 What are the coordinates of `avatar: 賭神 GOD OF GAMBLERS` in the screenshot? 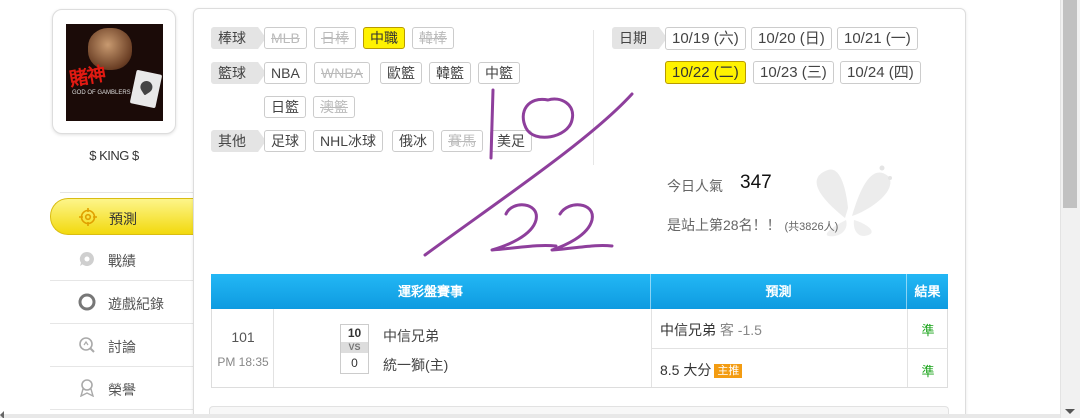 It's located at (114, 72).